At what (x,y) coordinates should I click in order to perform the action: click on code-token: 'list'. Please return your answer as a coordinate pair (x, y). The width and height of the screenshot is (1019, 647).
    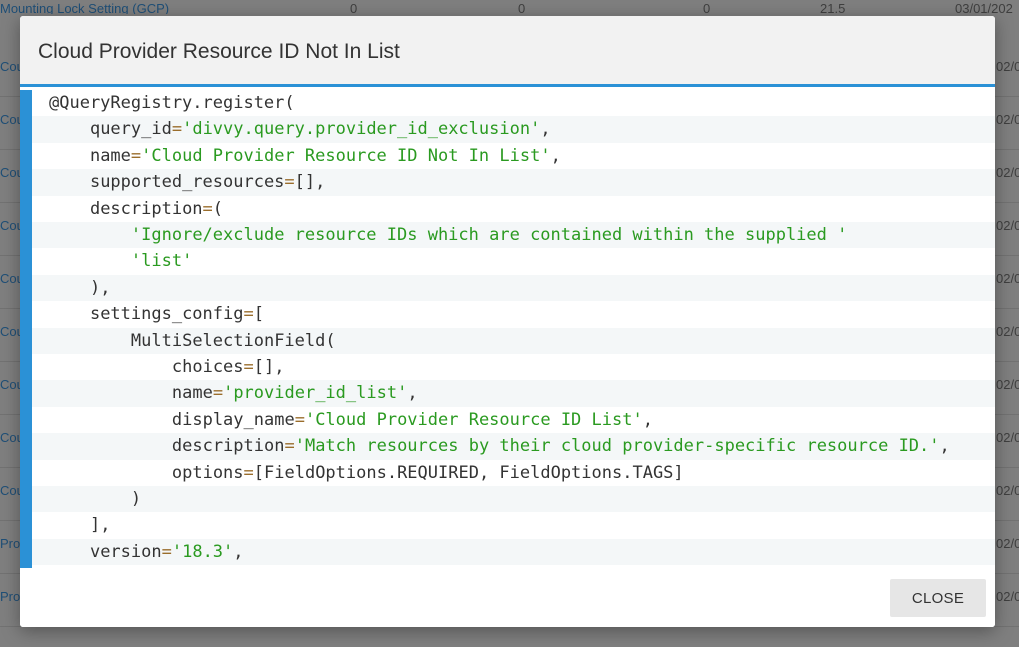
    Looking at the image, I should click on (161, 261).